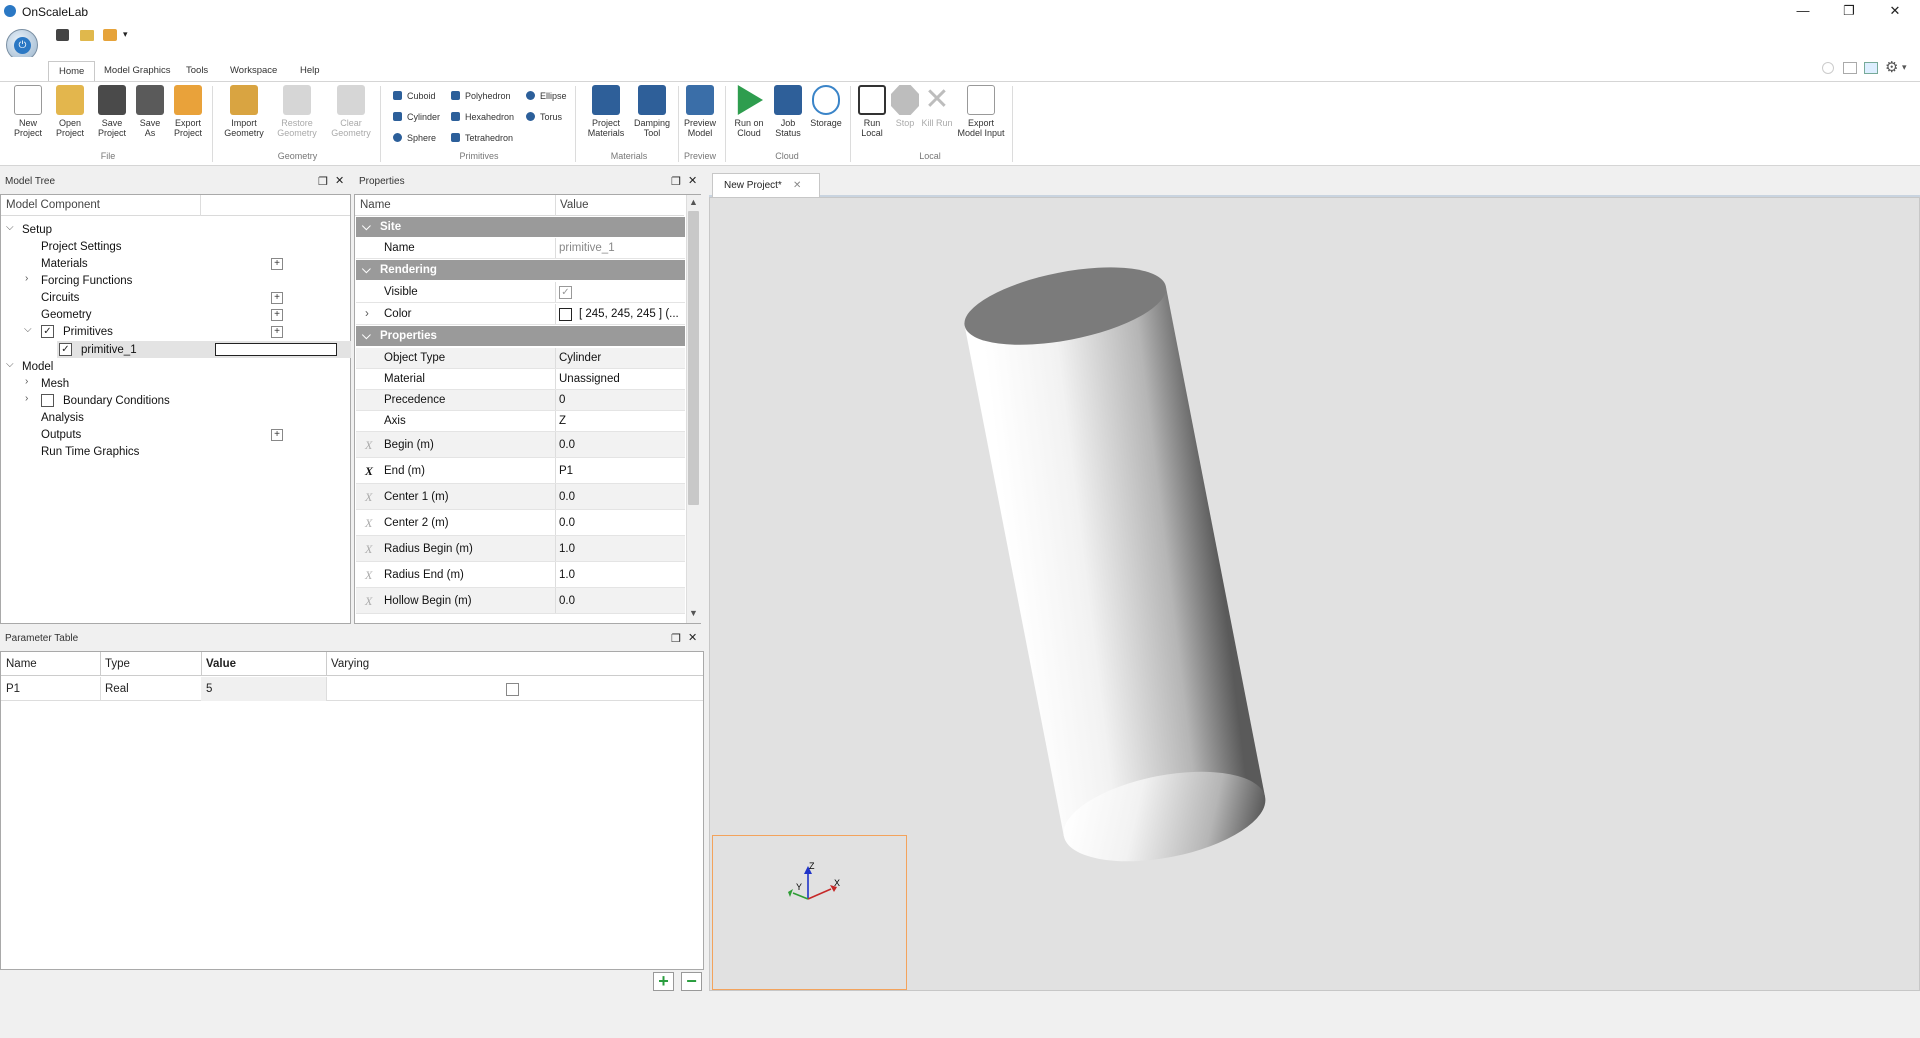 This screenshot has height=1038, width=1920. I want to click on tab-model-graphics: Model Graphics, so click(137, 71).